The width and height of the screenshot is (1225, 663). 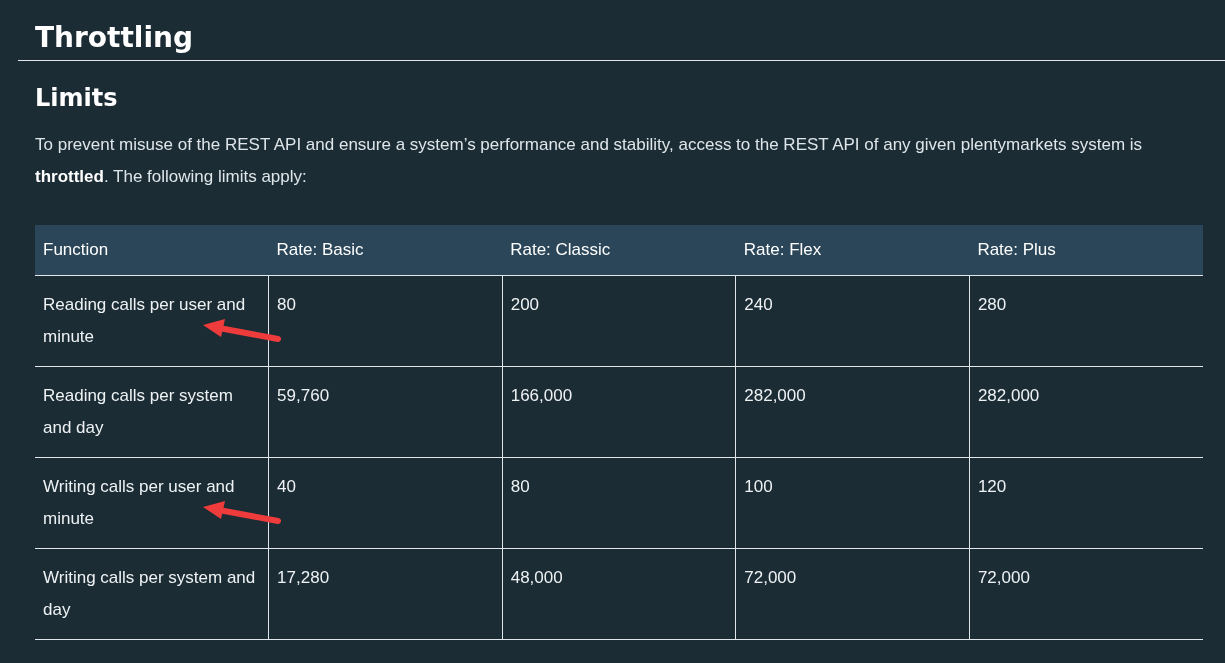 What do you see at coordinates (385, 250) in the screenshot?
I see `column-header: Rate: Basic` at bounding box center [385, 250].